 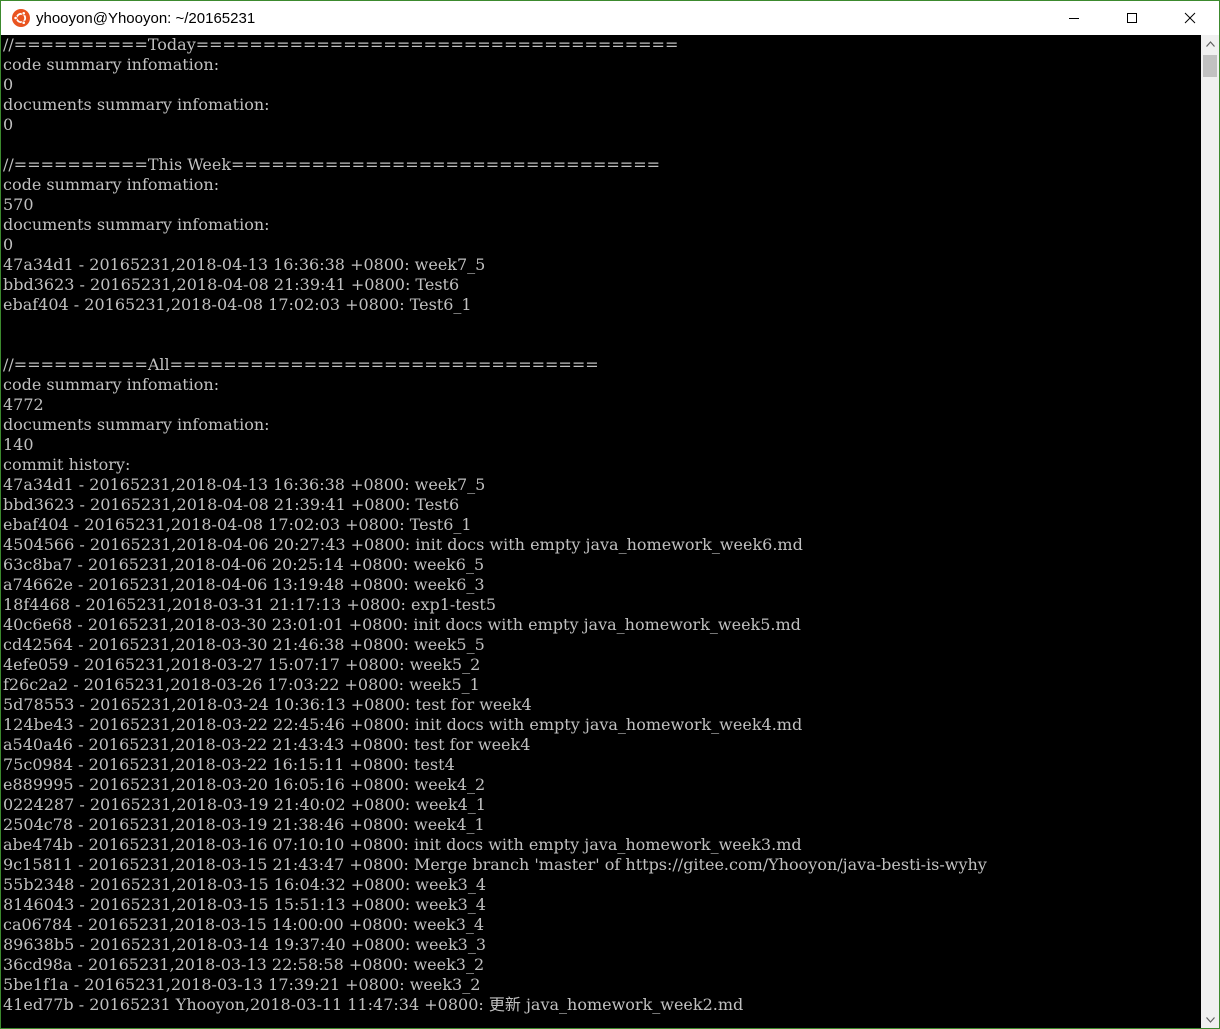 What do you see at coordinates (23, 404) in the screenshot?
I see `console-line: 4772` at bounding box center [23, 404].